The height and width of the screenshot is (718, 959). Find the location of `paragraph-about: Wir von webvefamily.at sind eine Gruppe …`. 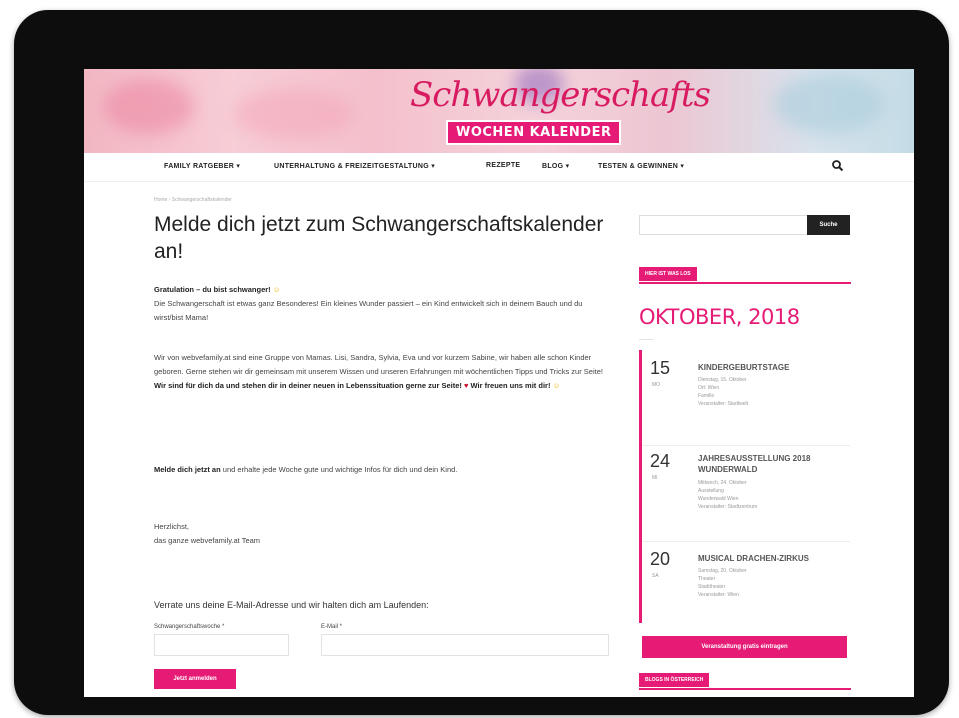

paragraph-about: Wir von webvefamily.at sind eine Gruppe … is located at coordinates (379, 372).